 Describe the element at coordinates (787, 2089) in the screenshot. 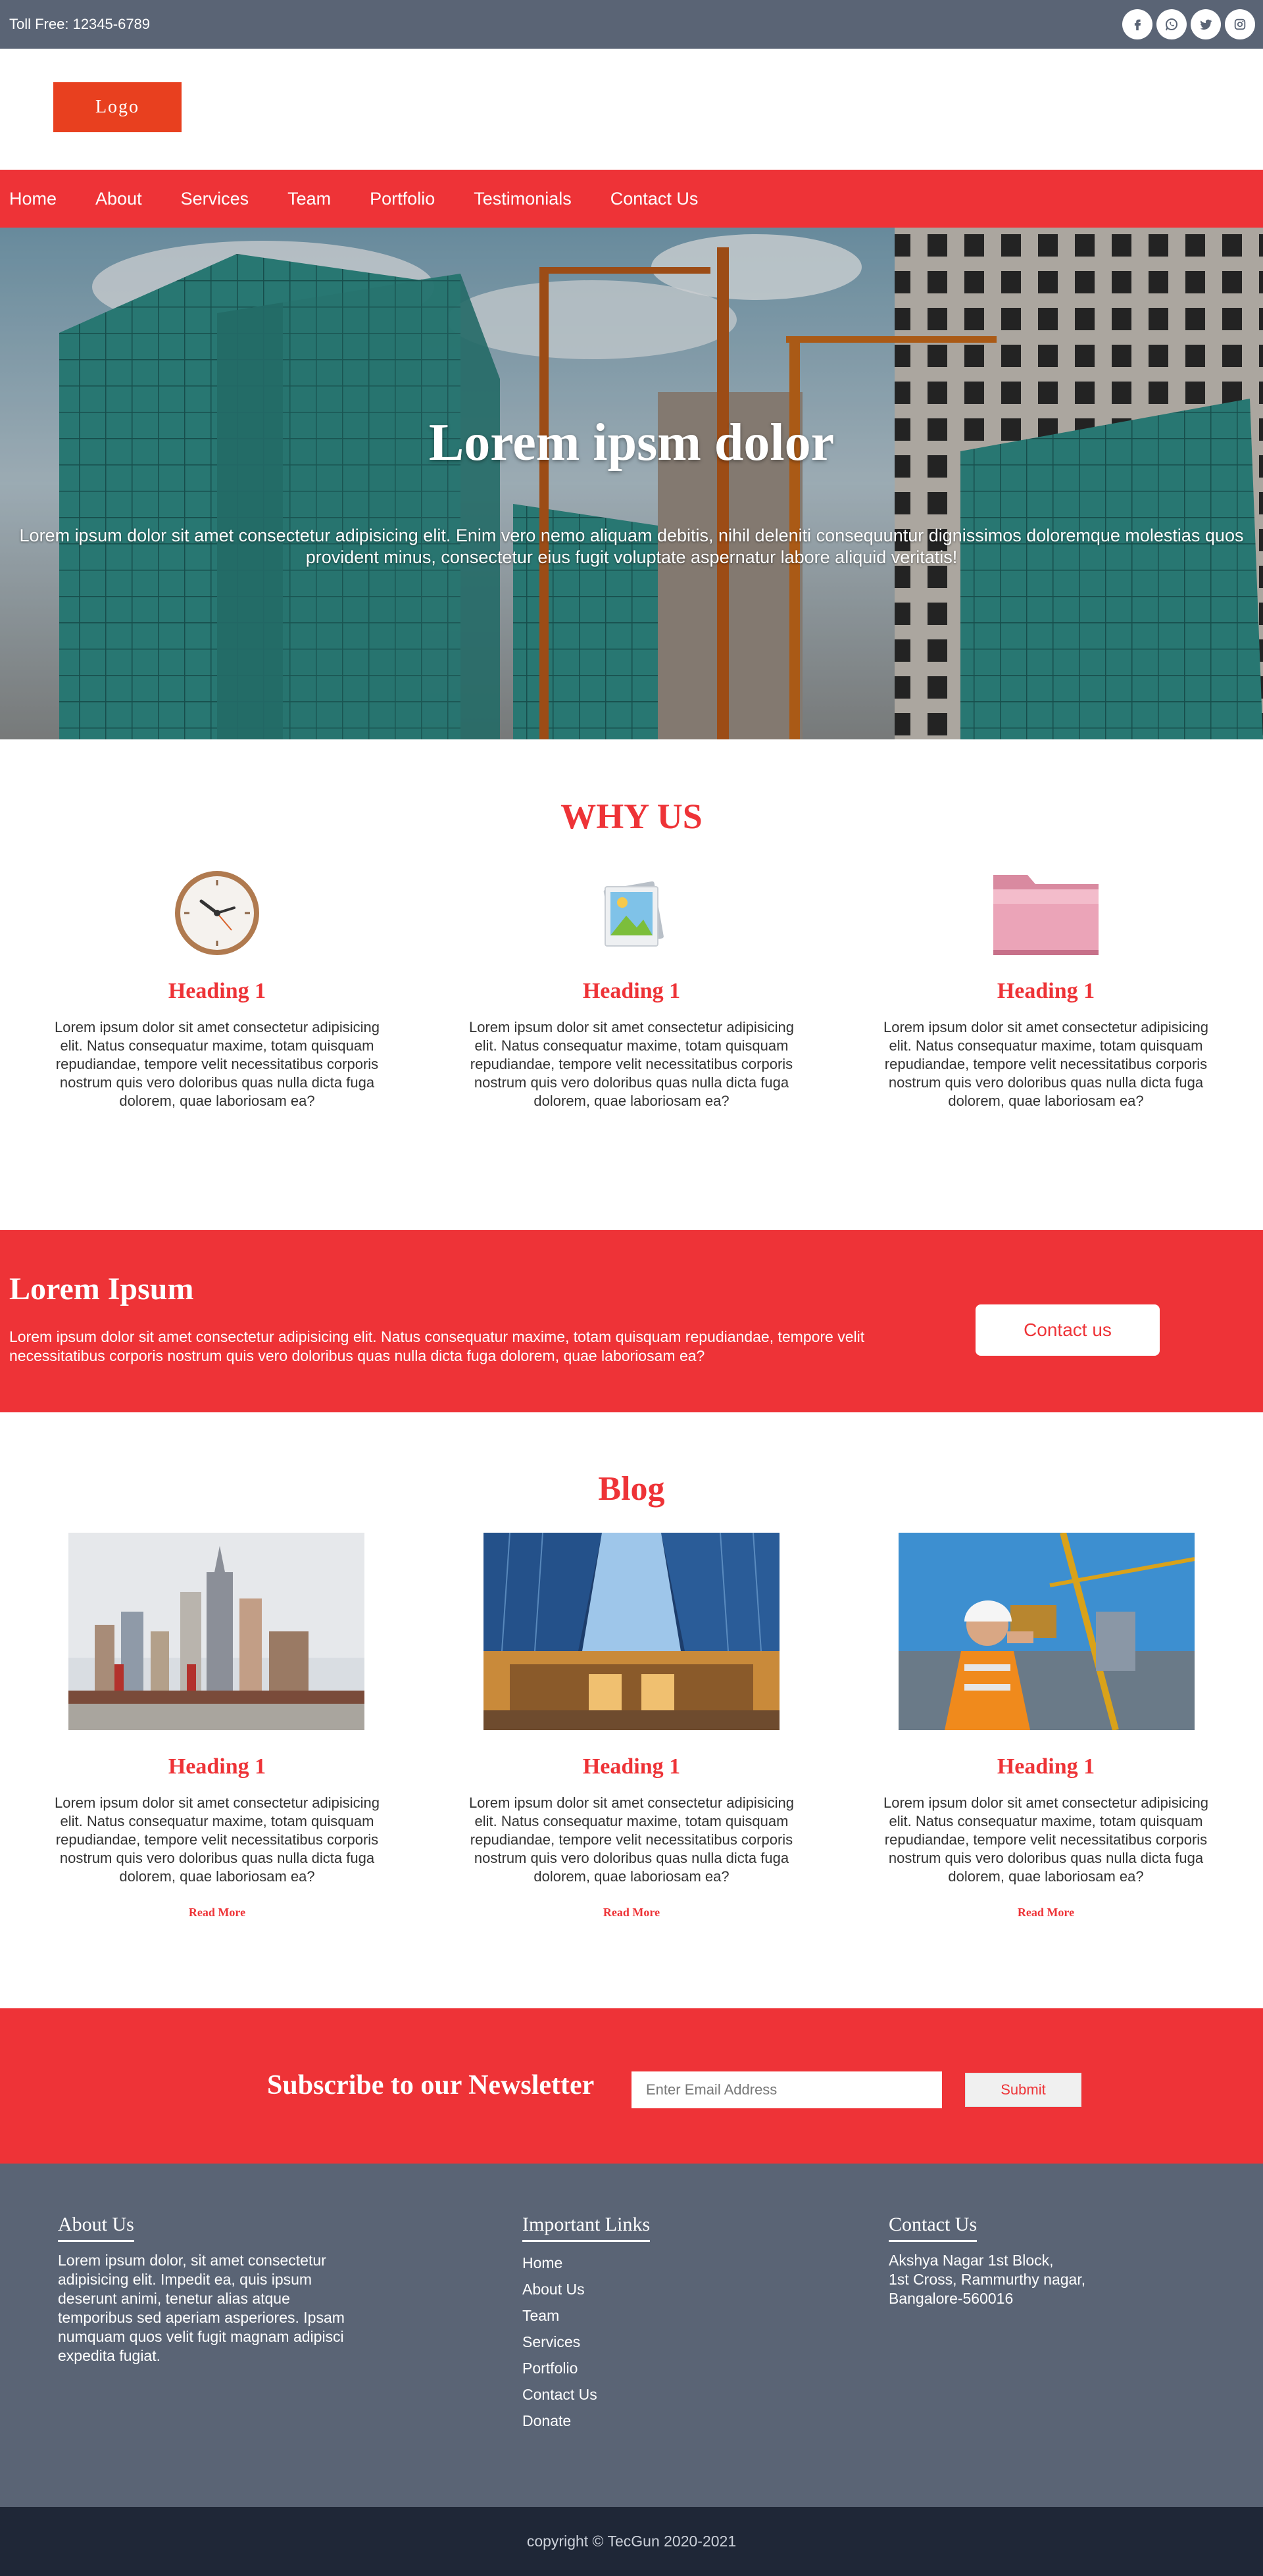

I see `email-input` at that location.